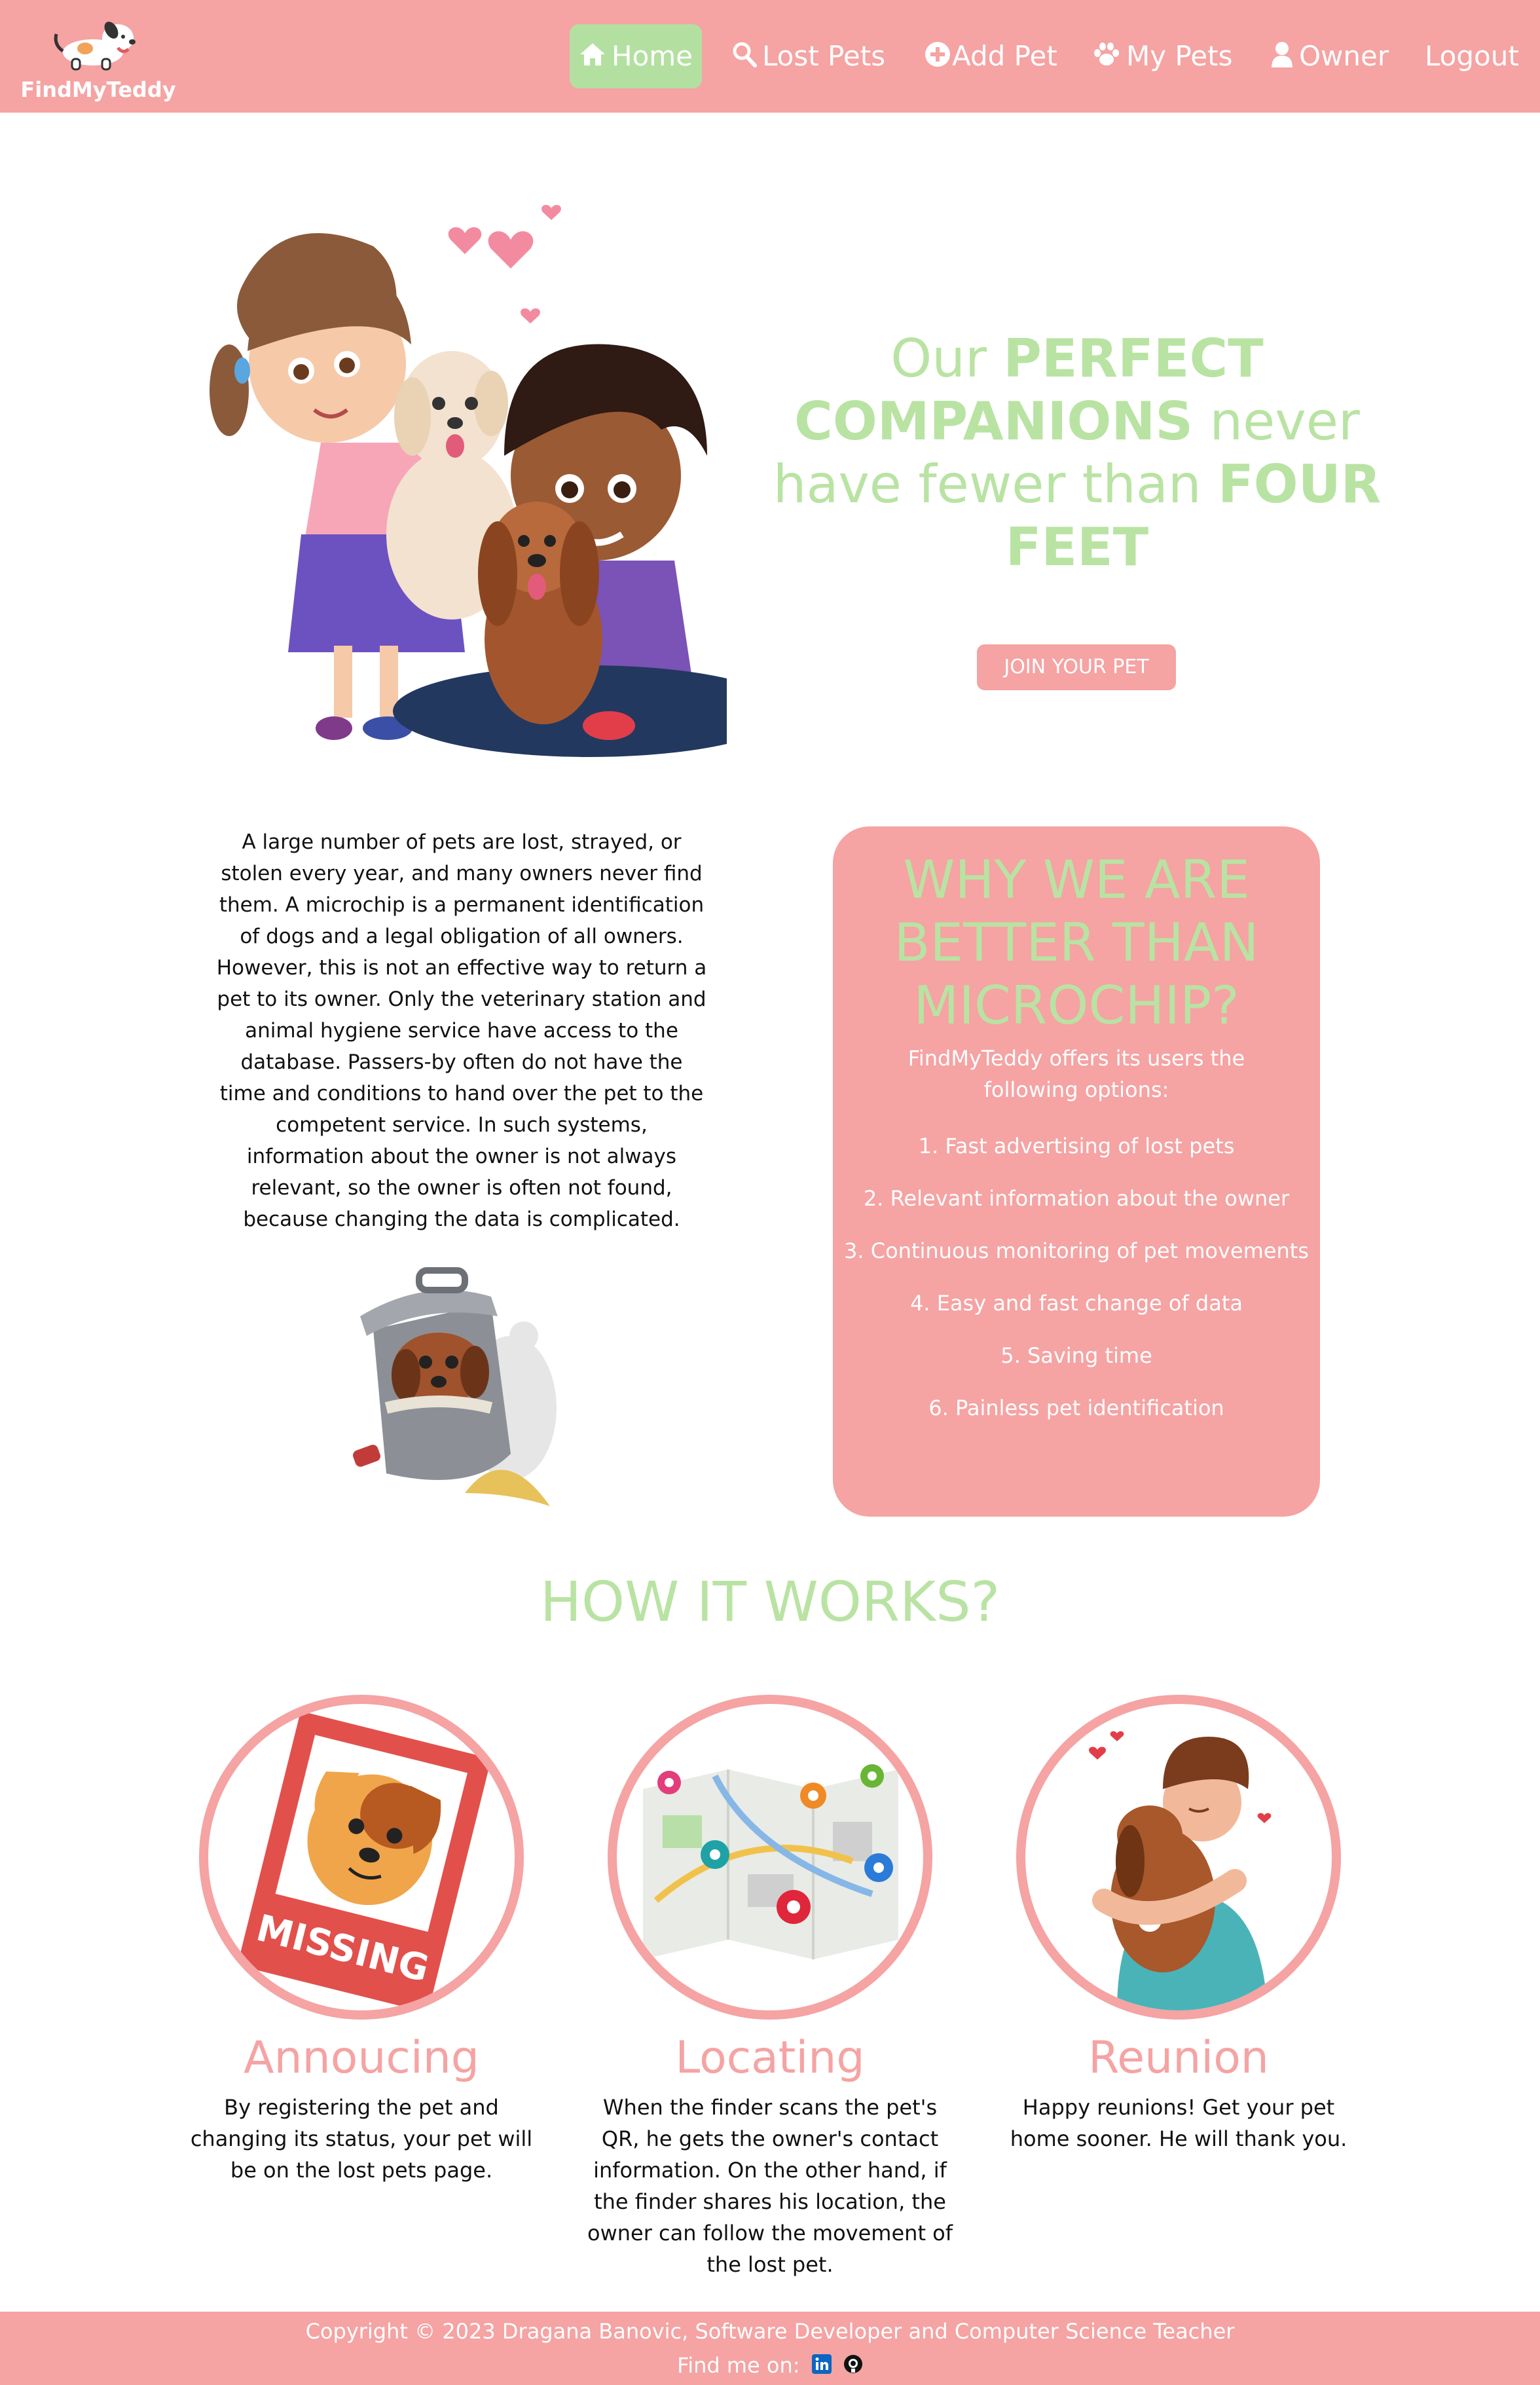 This screenshot has height=2385, width=1540. Describe the element at coordinates (1178, 2058) in the screenshot. I see `step-title-reunion: Reunion` at that location.